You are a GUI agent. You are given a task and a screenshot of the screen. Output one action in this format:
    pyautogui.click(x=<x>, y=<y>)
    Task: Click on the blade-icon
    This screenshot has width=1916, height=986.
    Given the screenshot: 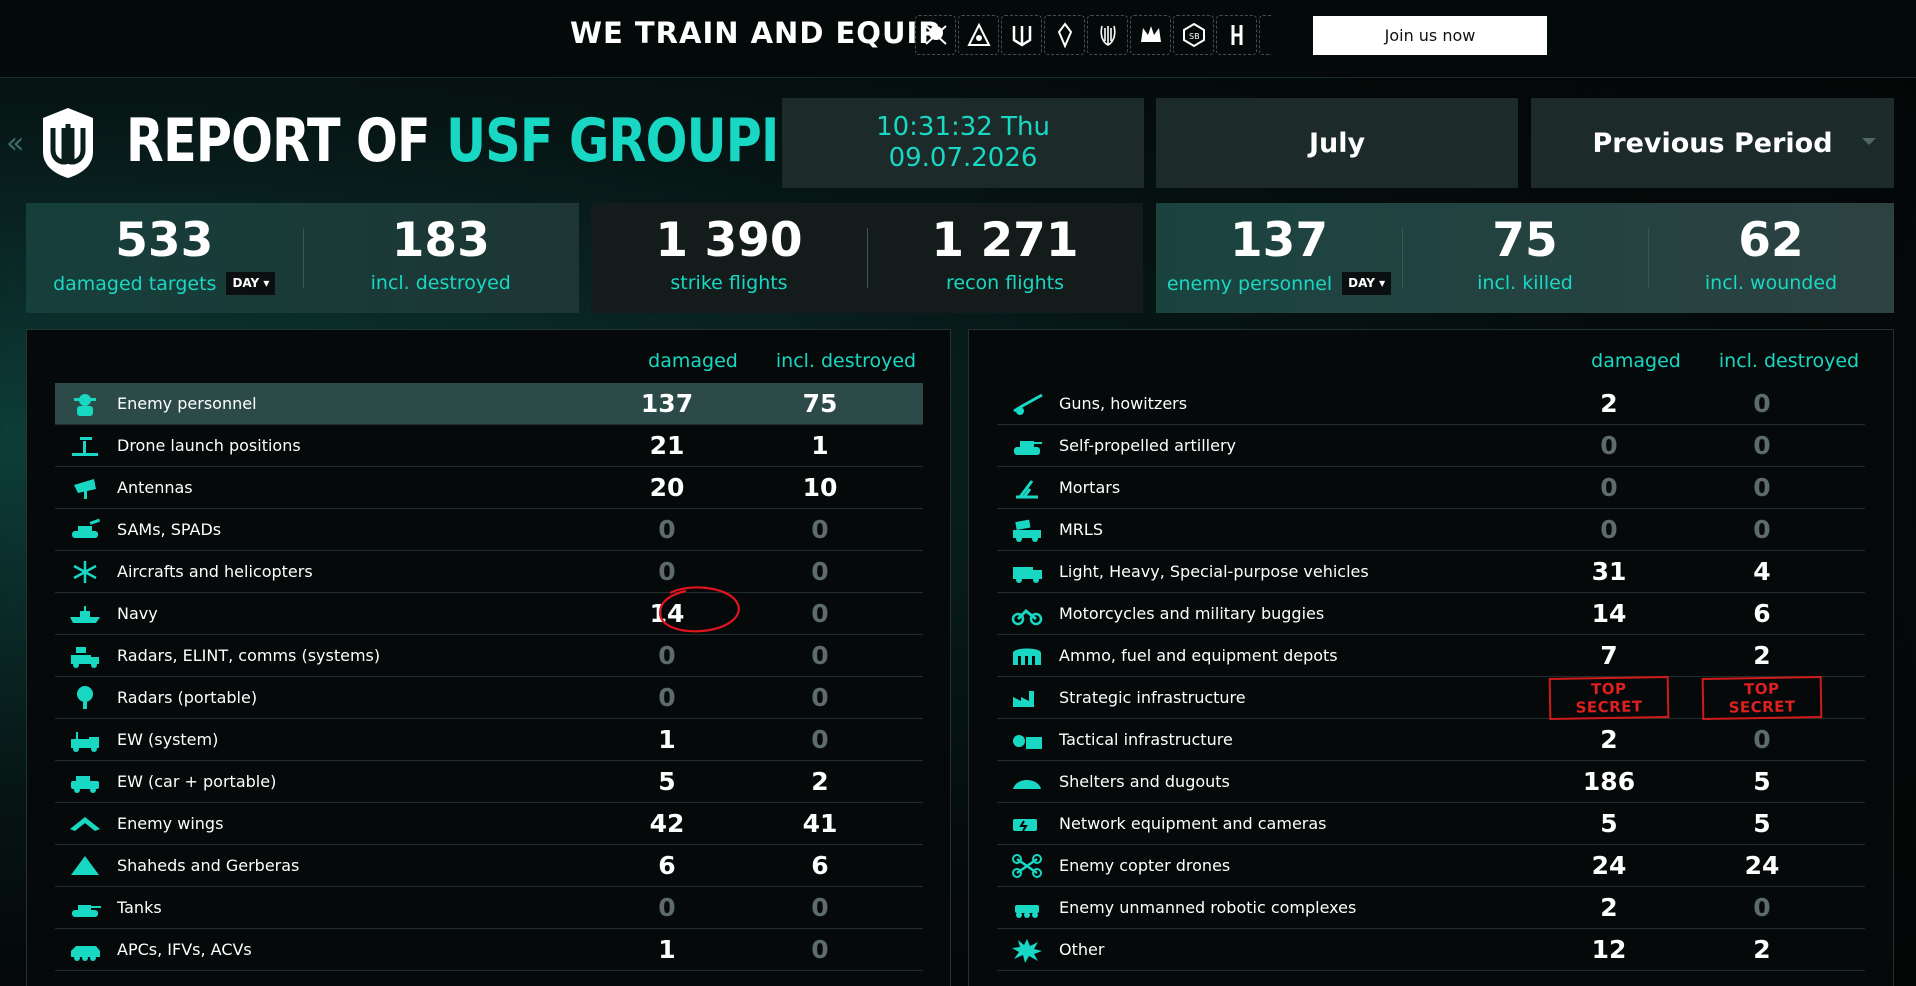 What is the action you would take?
    pyautogui.click(x=1064, y=35)
    